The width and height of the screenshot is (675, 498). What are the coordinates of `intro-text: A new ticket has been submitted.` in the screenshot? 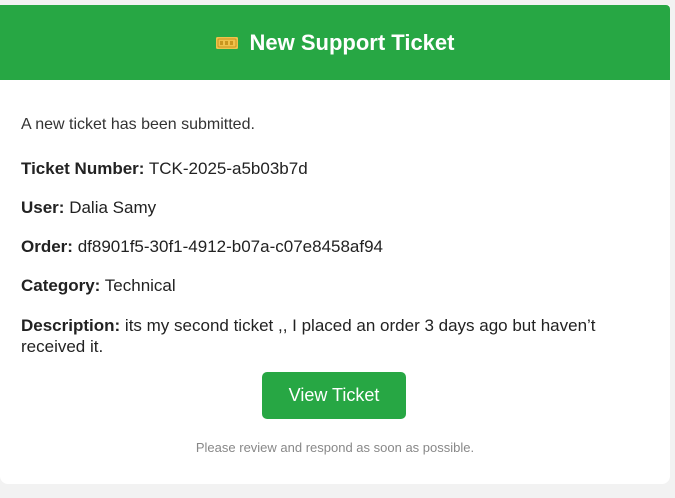 It's located at (138, 124).